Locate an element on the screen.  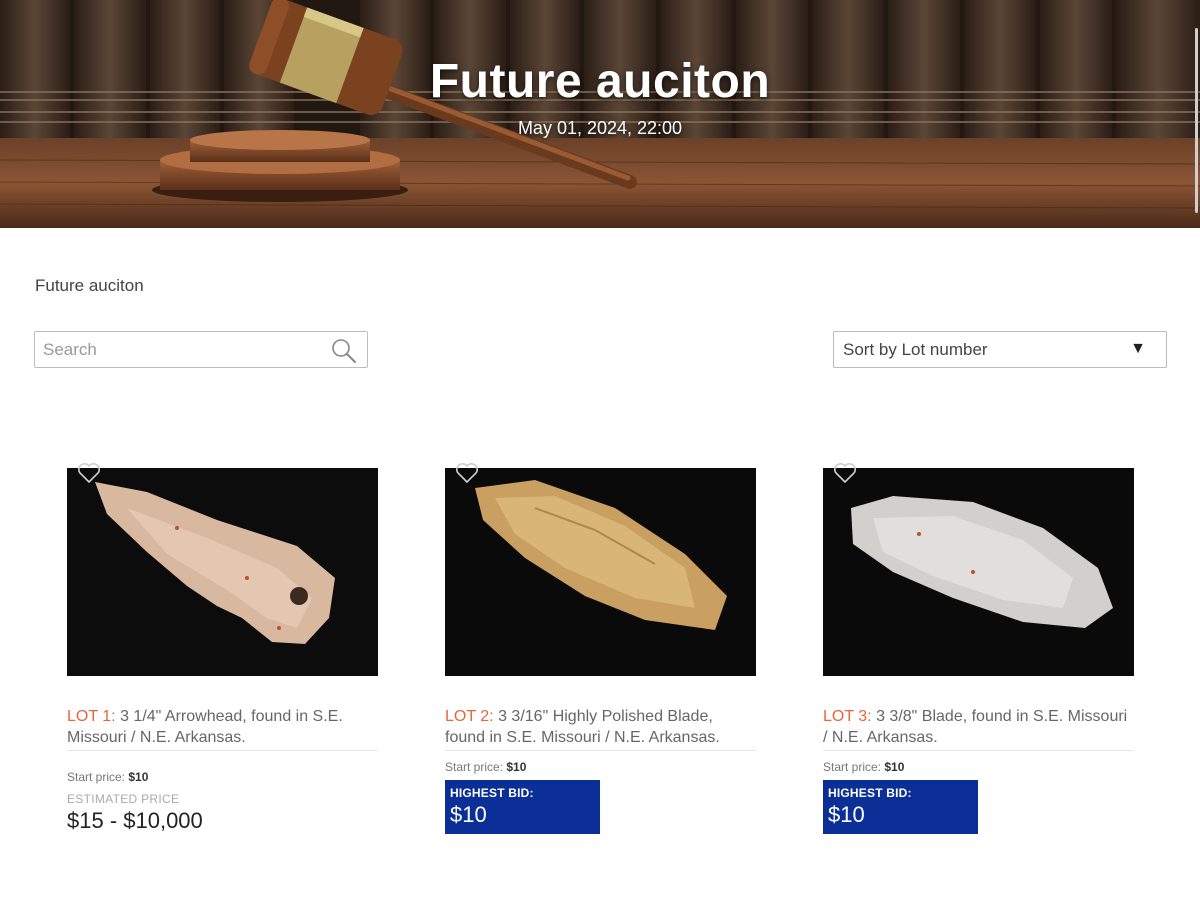
estimated-price-label: ESTIMATED PRICE is located at coordinates (123, 799).